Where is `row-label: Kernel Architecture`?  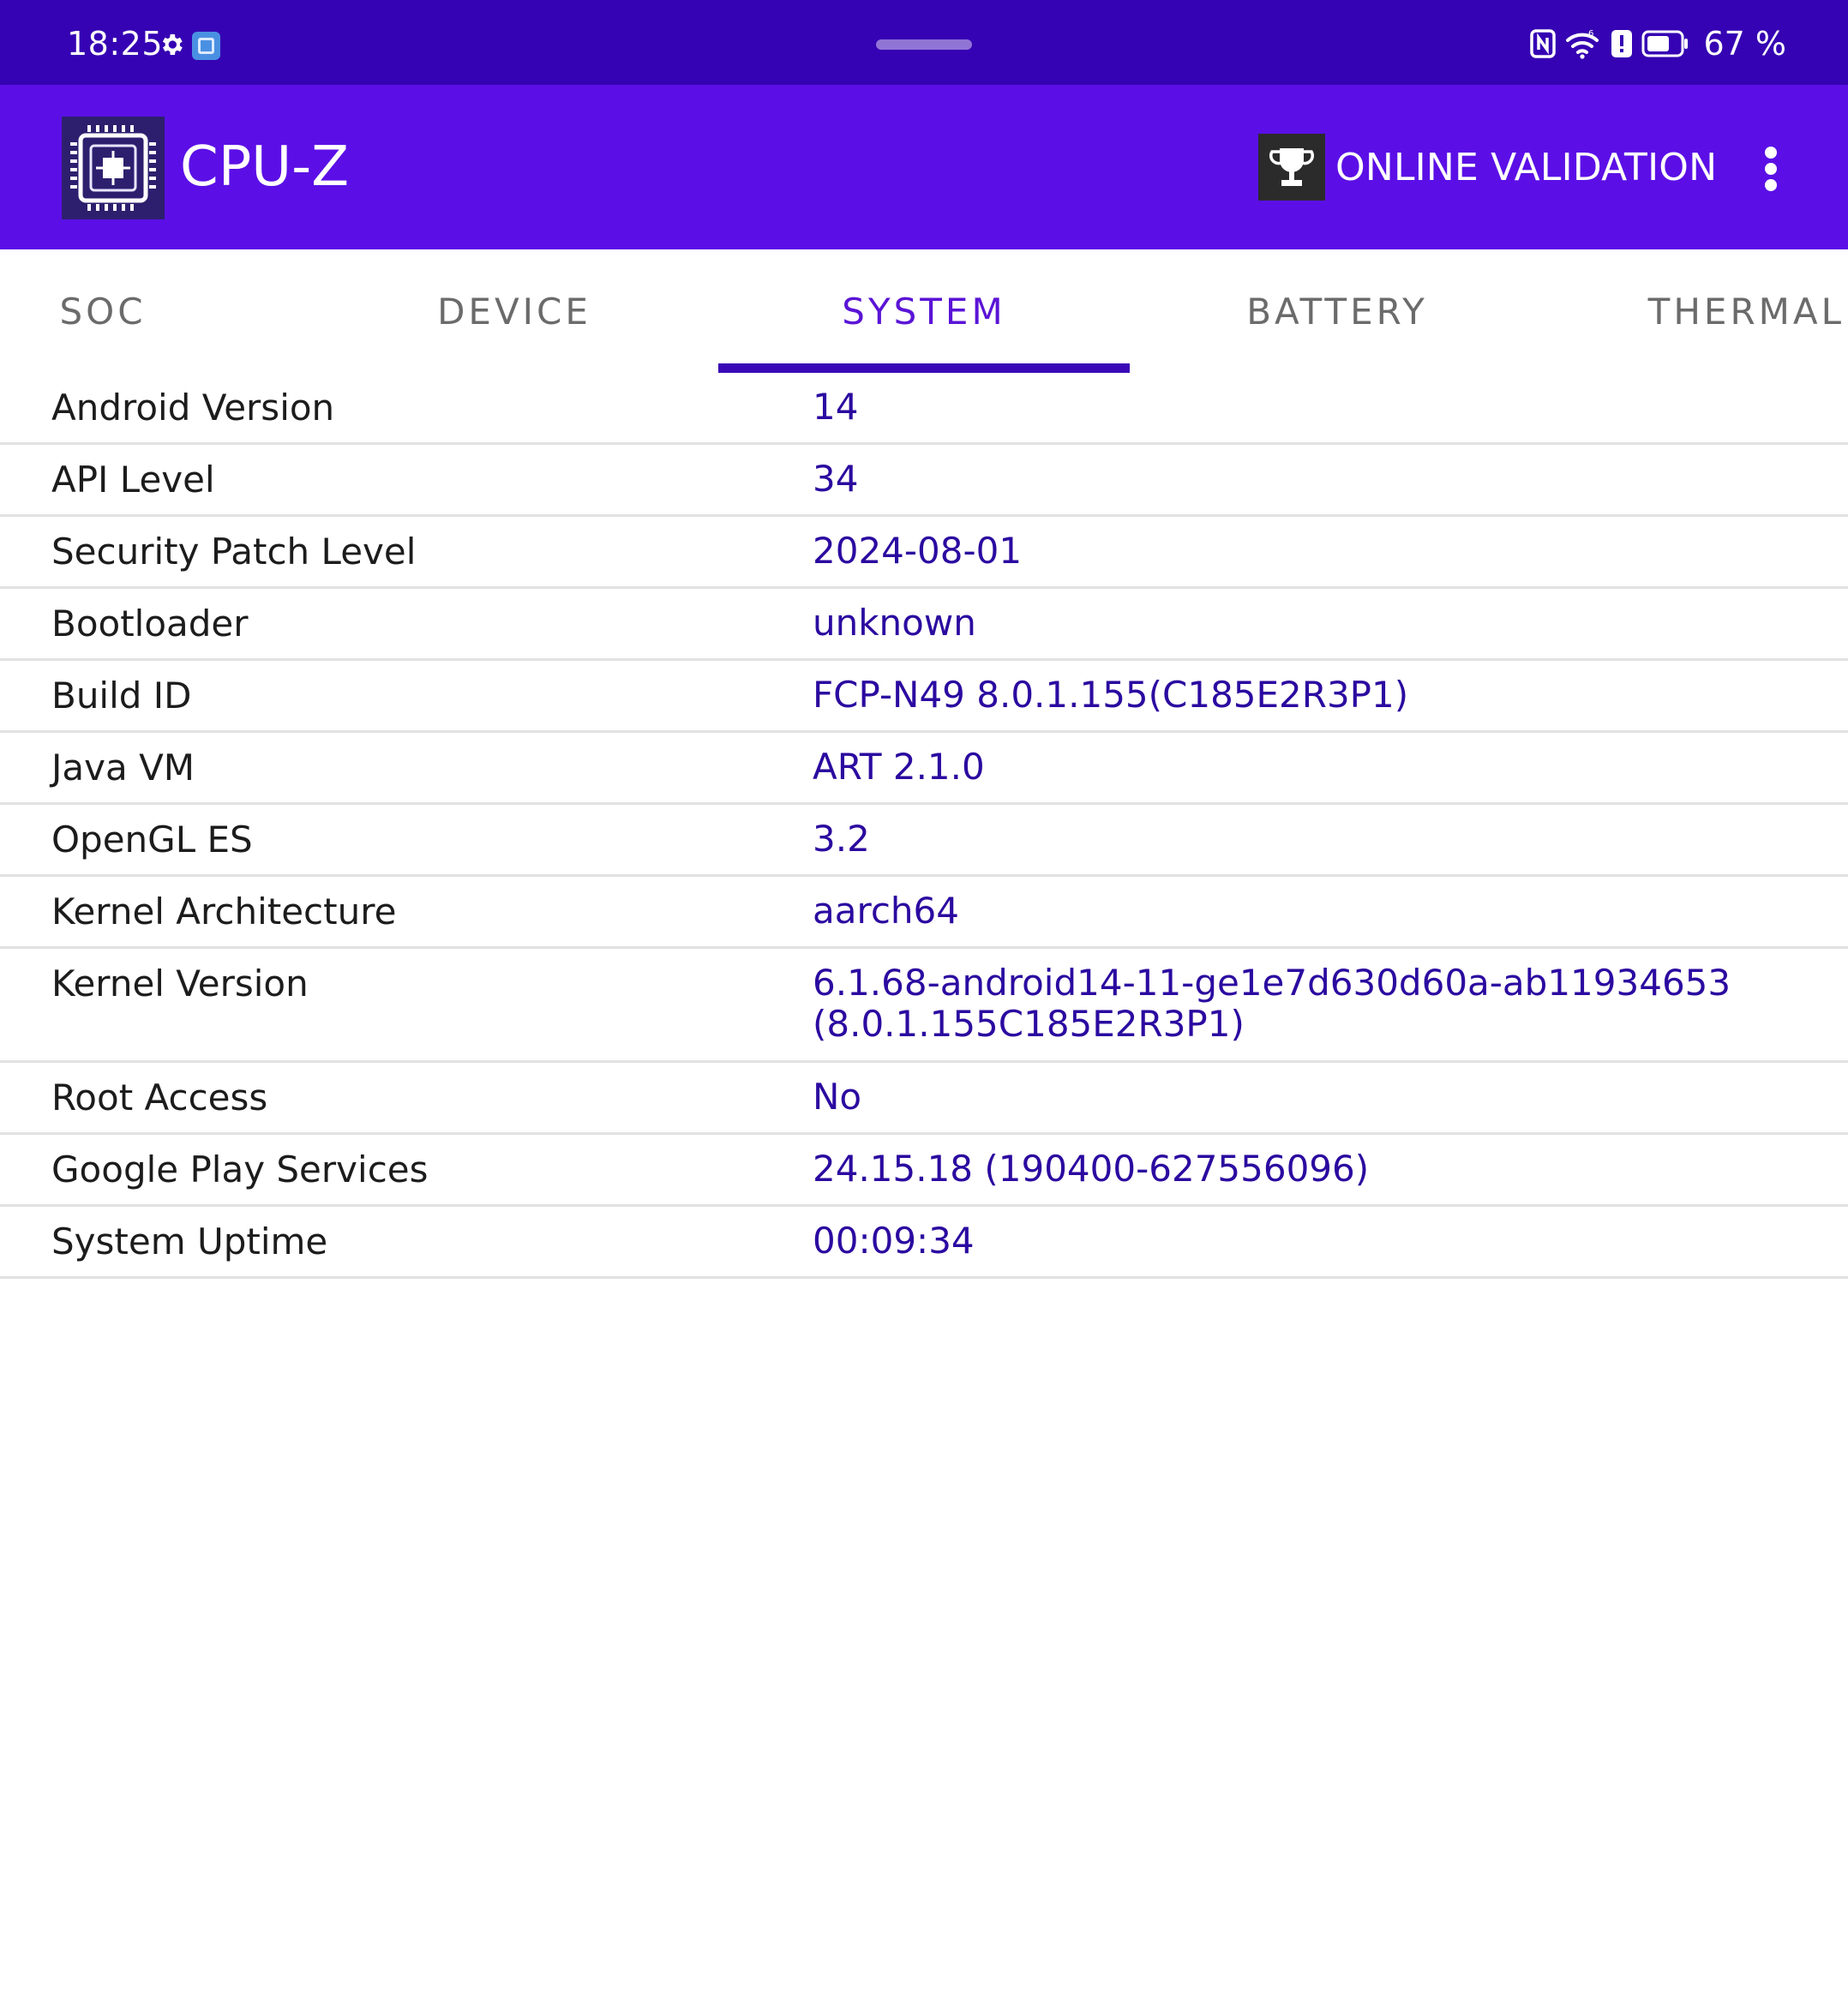 row-label: Kernel Architecture is located at coordinates (224, 912).